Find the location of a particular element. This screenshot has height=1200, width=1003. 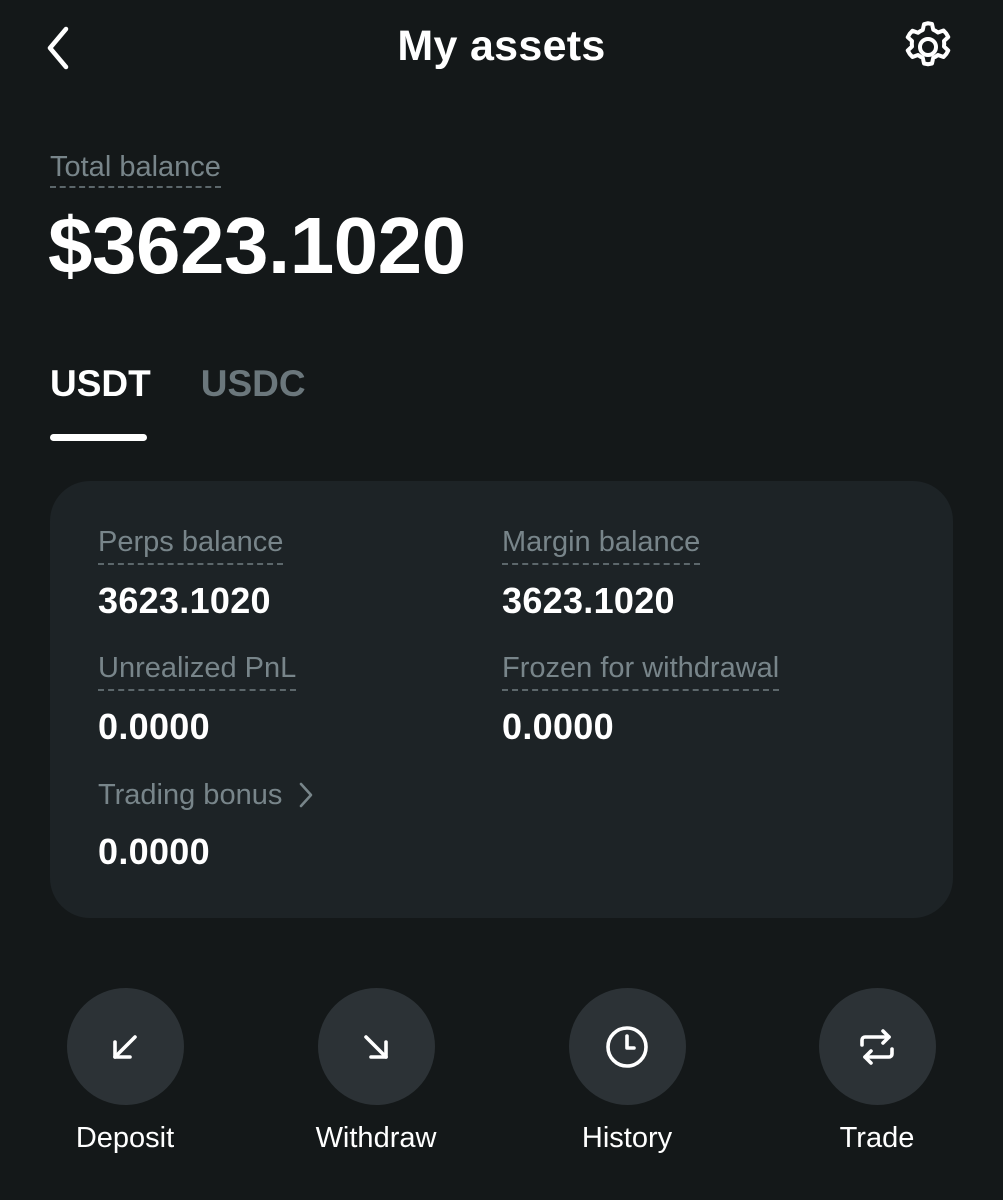

settings-button is located at coordinates (928, 47).